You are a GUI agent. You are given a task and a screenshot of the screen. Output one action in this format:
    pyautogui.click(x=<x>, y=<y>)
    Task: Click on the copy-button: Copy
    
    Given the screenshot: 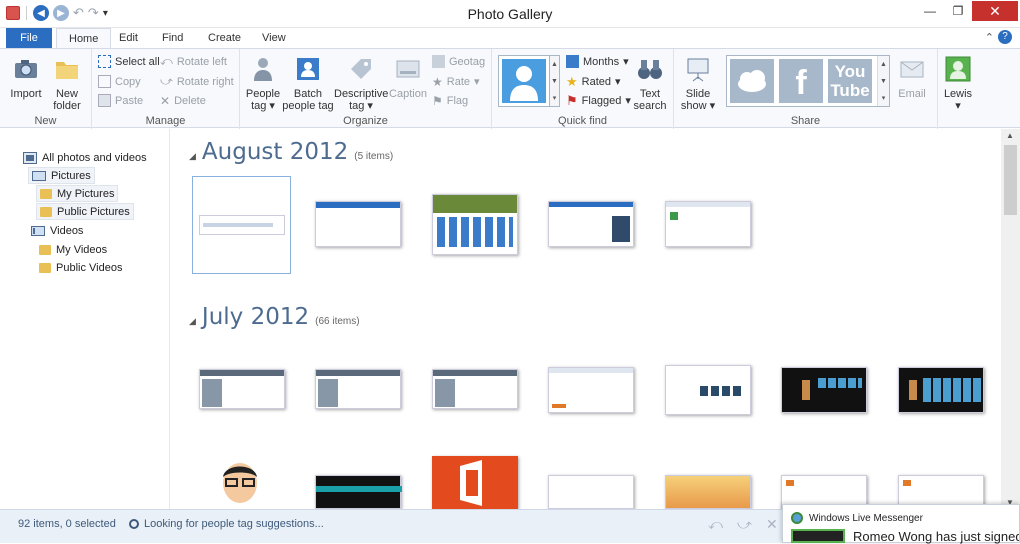 What is the action you would take?
    pyautogui.click(x=119, y=81)
    